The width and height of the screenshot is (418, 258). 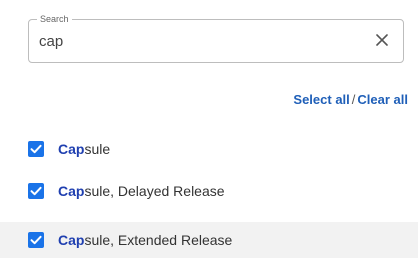 What do you see at coordinates (97, 149) in the screenshot?
I see `option-rest: sule` at bounding box center [97, 149].